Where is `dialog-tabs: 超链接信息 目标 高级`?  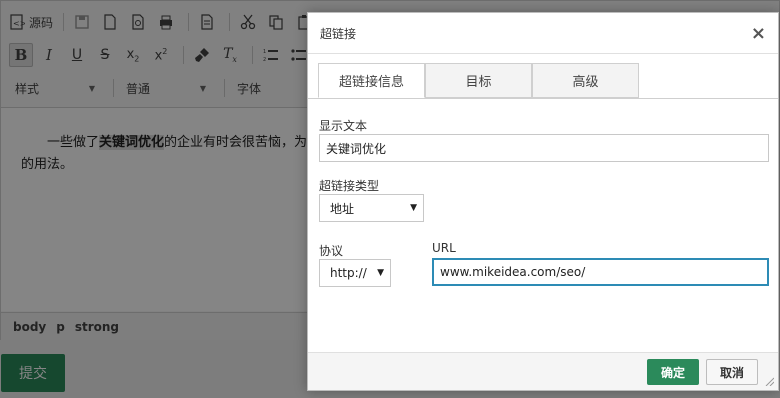 dialog-tabs: 超链接信息 目标 高级 is located at coordinates (478, 80).